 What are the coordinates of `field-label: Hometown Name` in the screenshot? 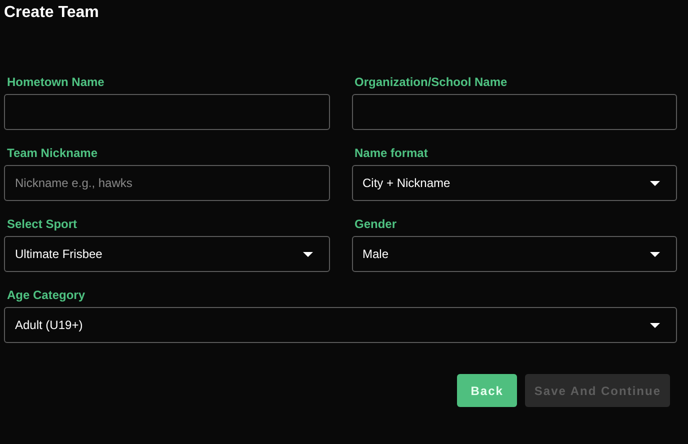 It's located at (55, 82).